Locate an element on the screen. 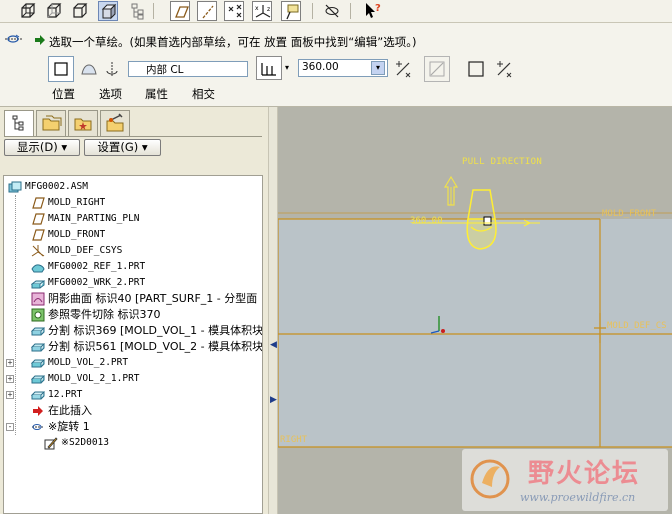  tab-intersect: 相交 is located at coordinates (203, 94).